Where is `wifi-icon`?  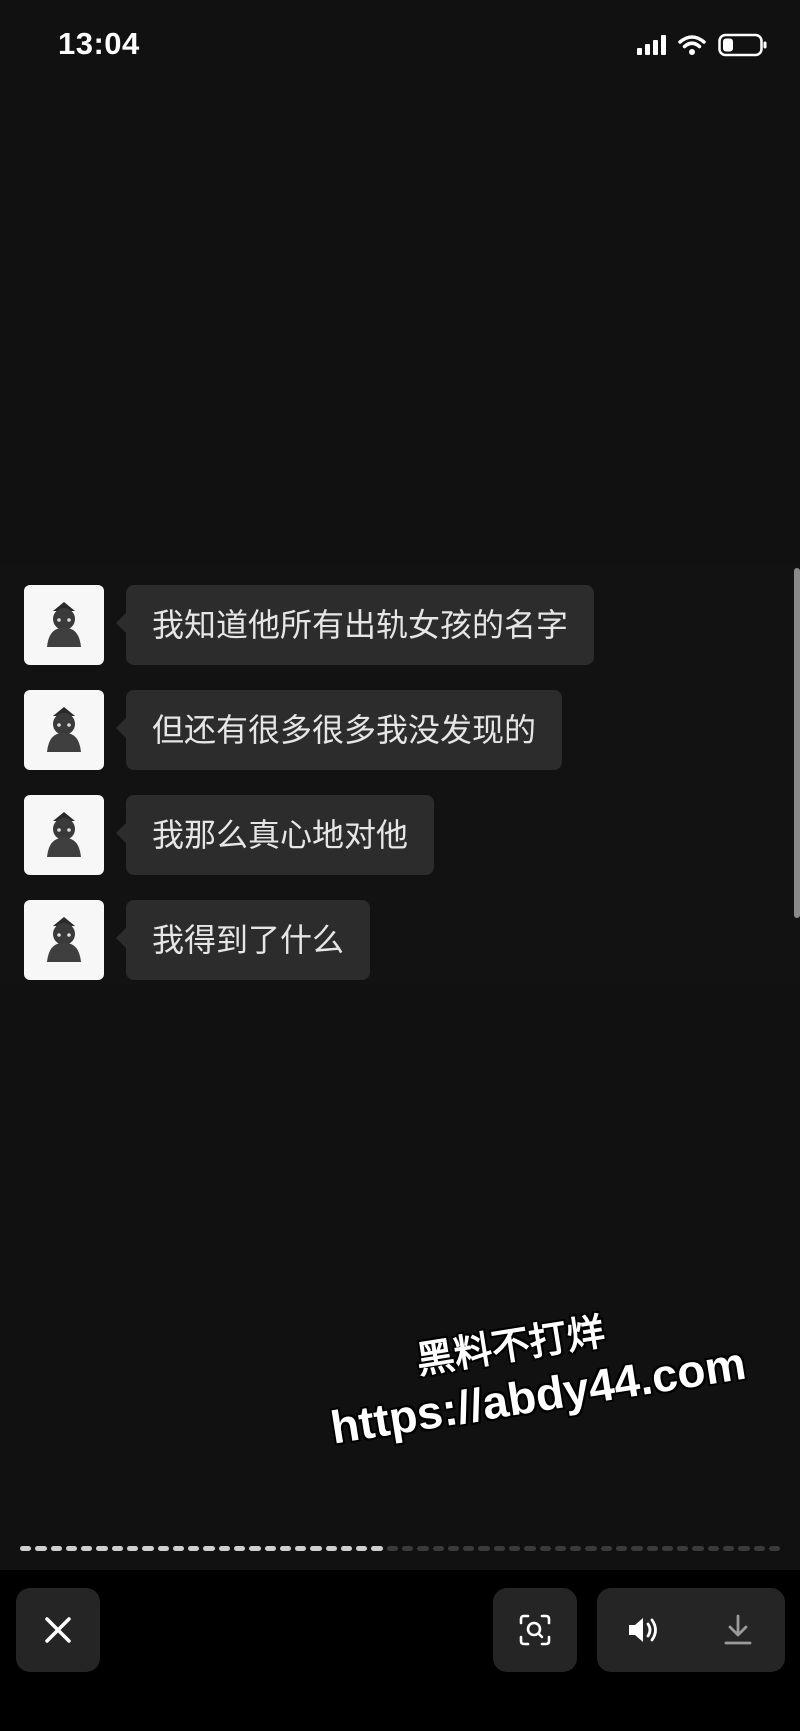 wifi-icon is located at coordinates (692, 45).